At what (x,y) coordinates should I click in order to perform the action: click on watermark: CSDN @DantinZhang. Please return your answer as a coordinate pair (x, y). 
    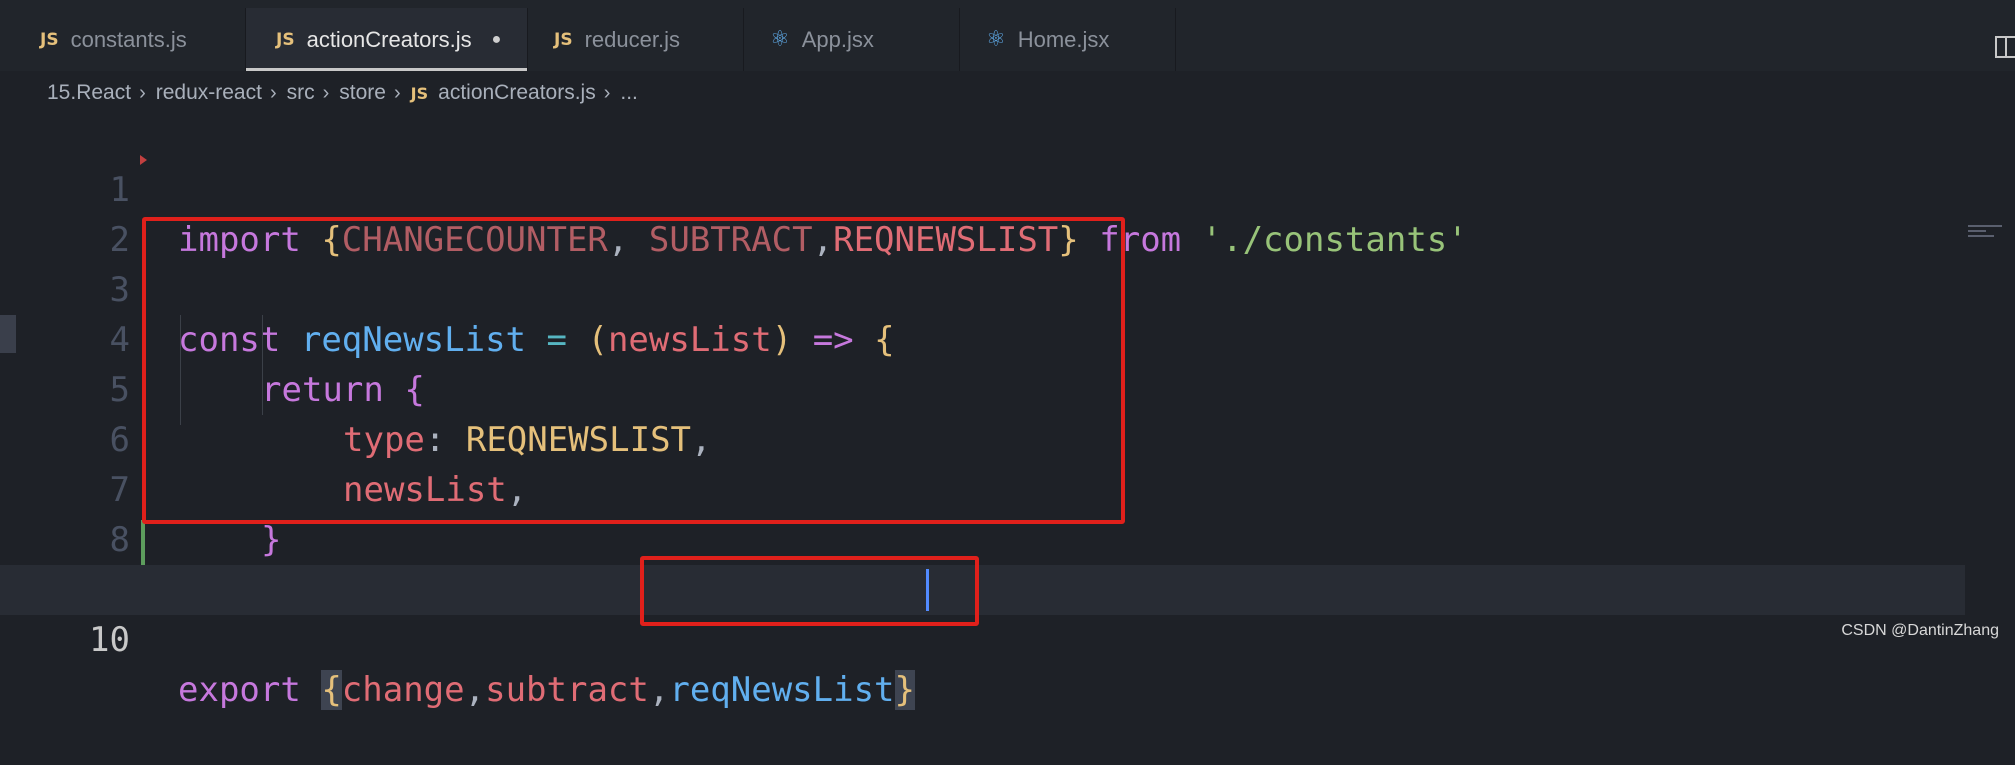
    Looking at the image, I should click on (1920, 630).